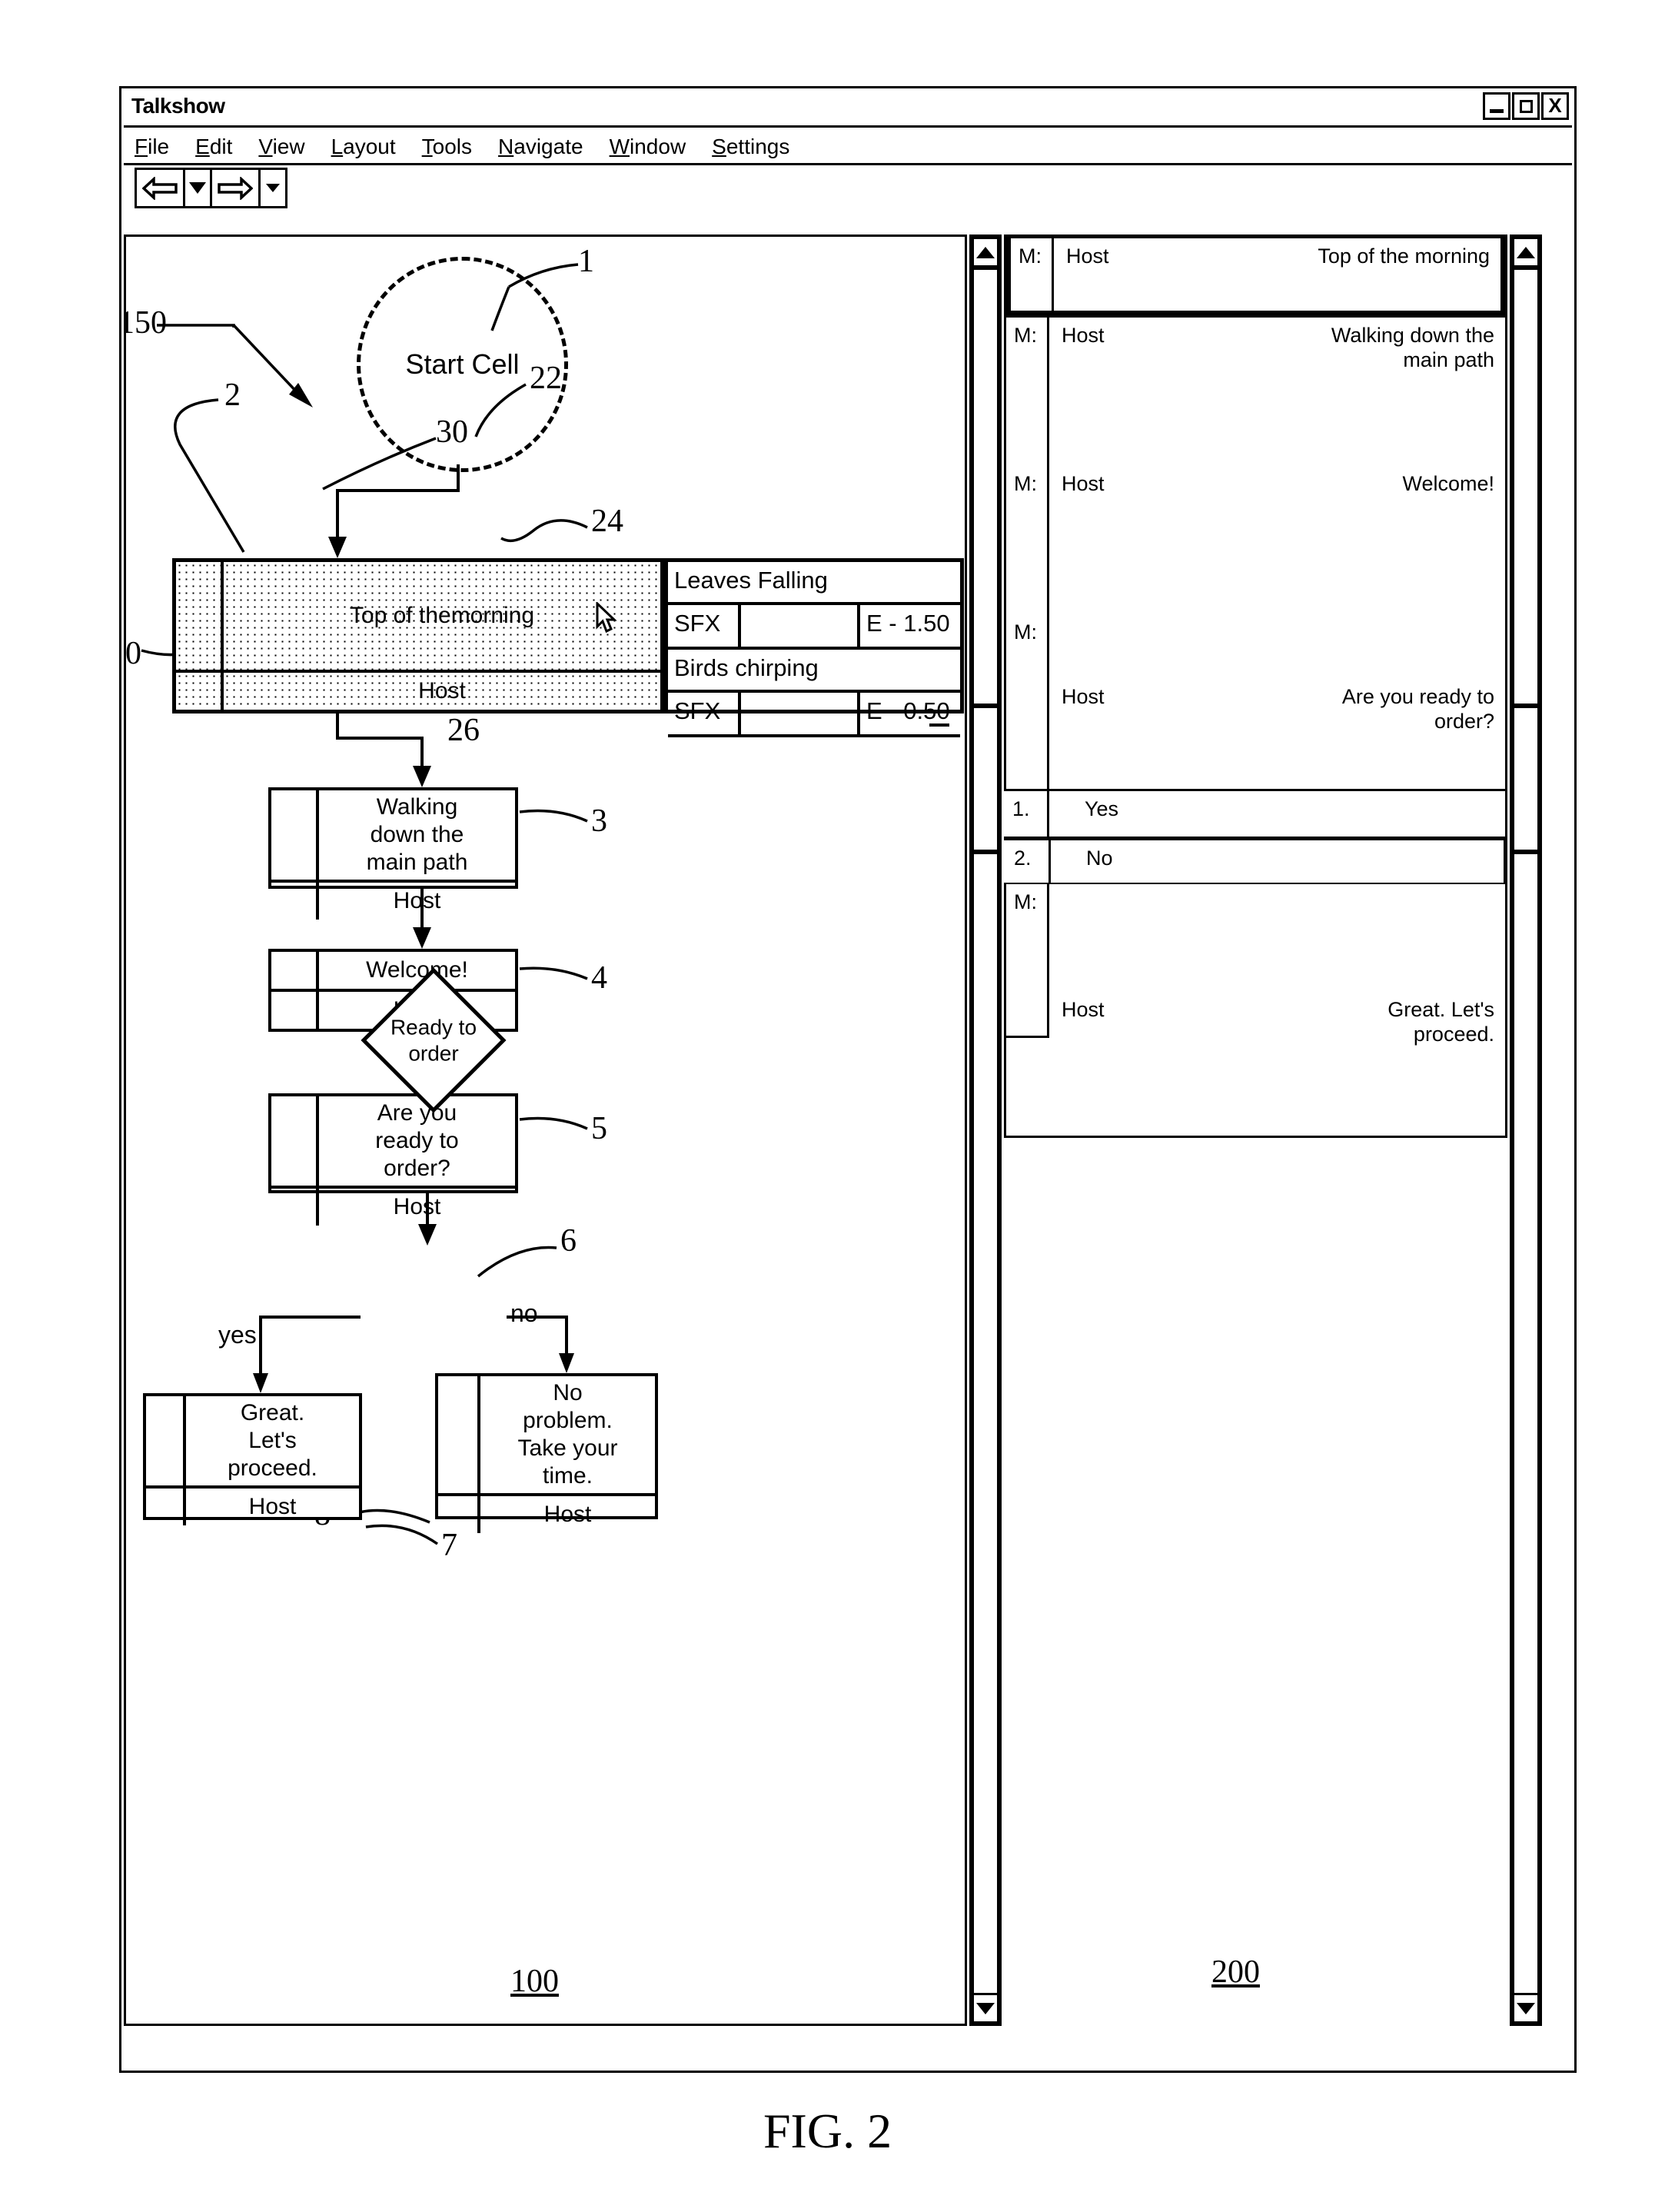  I want to click on ref-numeral-3: 3, so click(599, 821).